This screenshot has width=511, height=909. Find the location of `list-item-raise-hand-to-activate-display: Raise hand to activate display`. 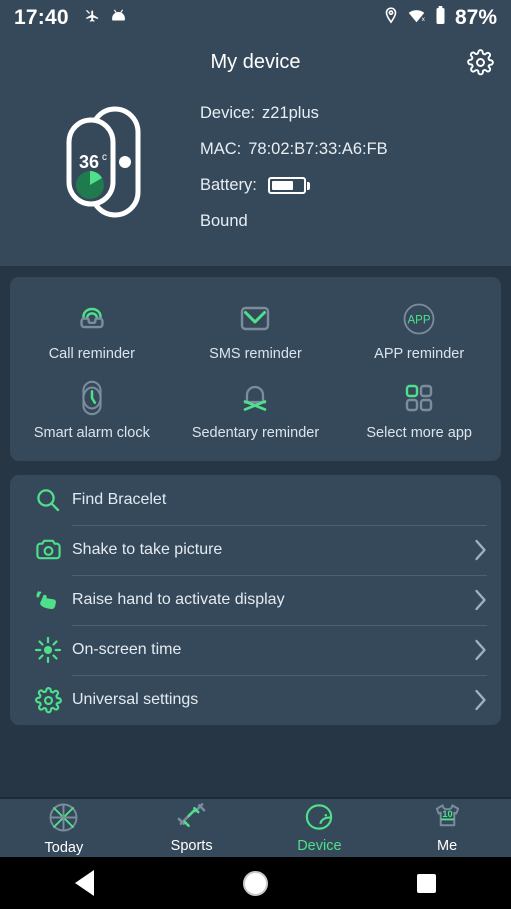

list-item-raise-hand-to-activate-display: Raise hand to activate display is located at coordinates (255, 600).